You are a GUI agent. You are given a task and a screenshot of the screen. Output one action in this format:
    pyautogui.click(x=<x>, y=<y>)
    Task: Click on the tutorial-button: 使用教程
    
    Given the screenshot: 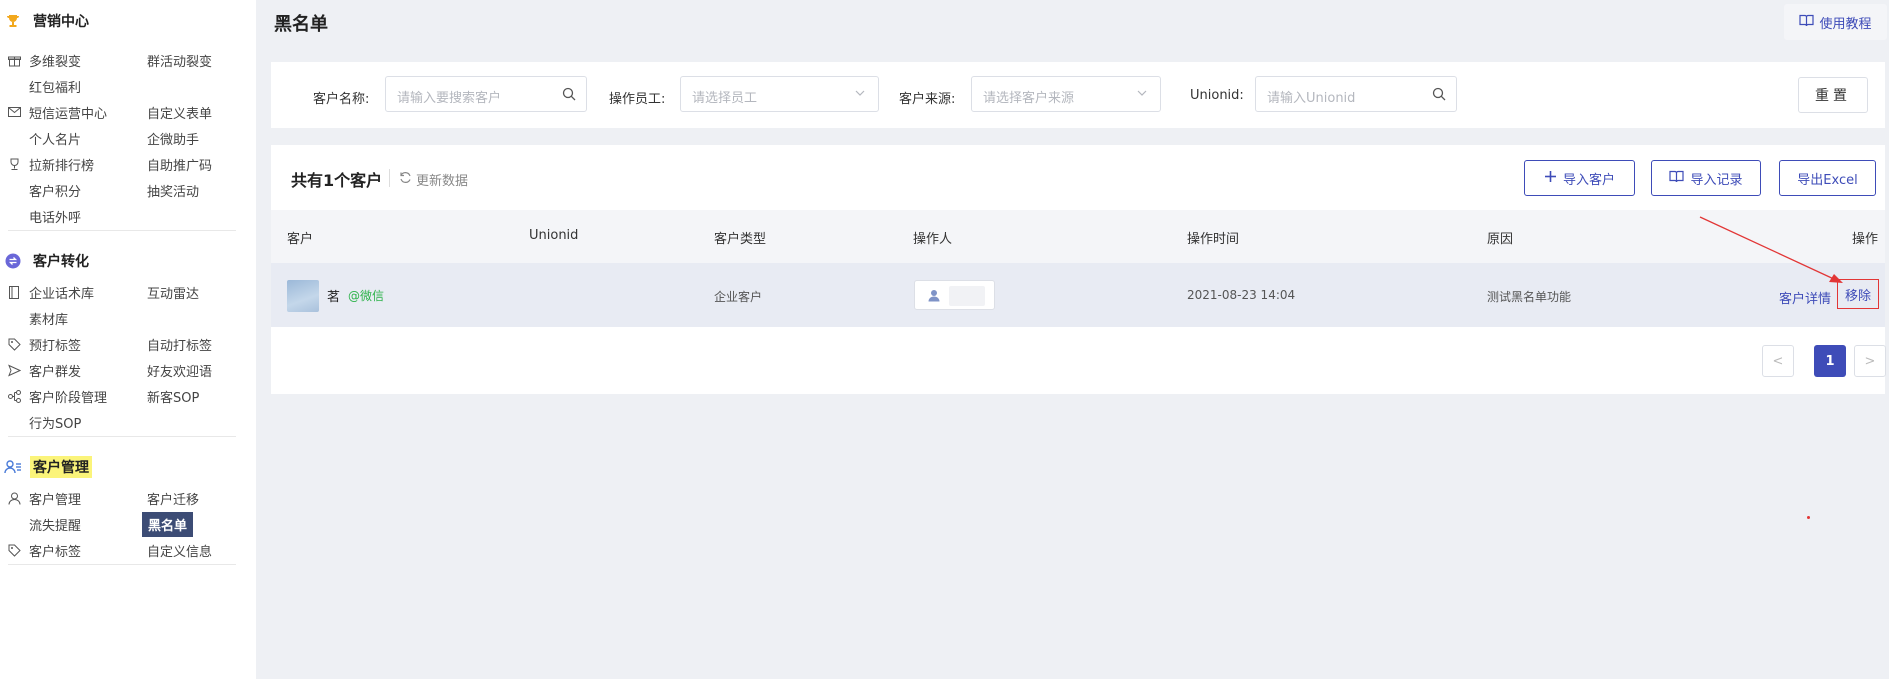 What is the action you would take?
    pyautogui.click(x=1835, y=22)
    